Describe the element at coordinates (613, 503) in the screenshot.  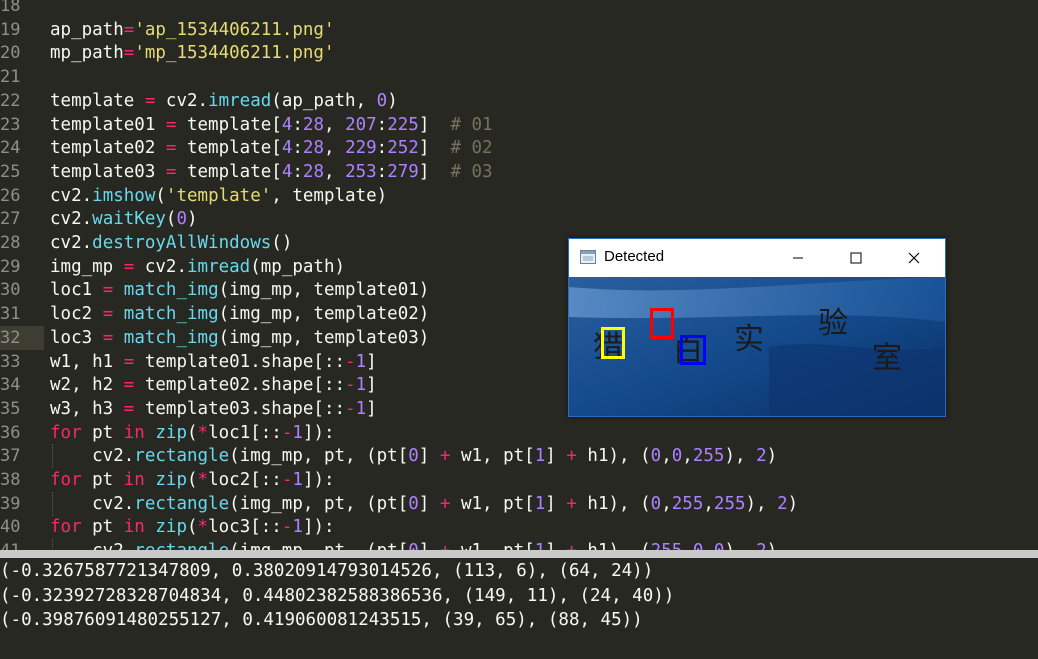
I see `code-token: h1), (` at that location.